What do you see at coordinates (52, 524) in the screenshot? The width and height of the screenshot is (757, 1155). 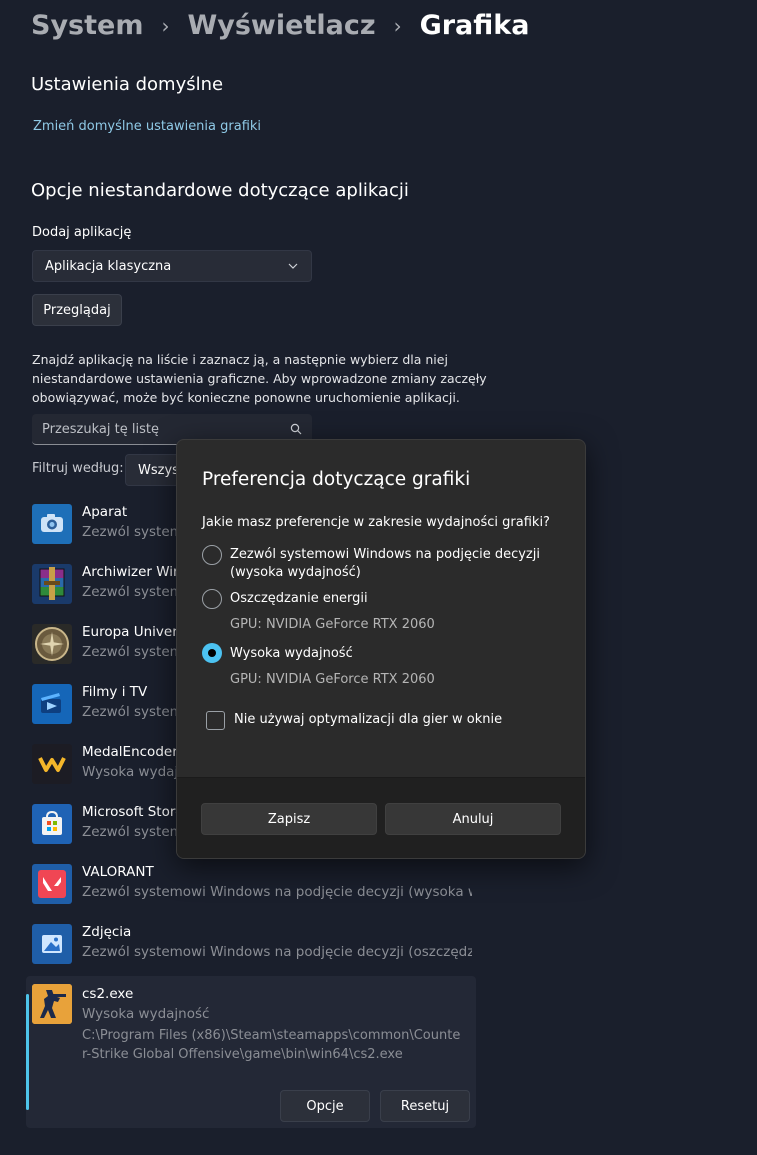 I see `camera-icon` at bounding box center [52, 524].